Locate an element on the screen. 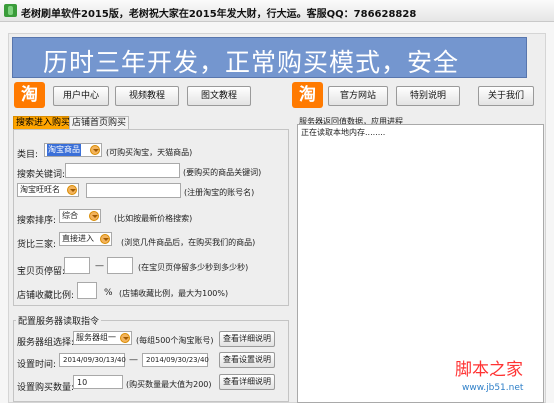 The image size is (554, 403). keyword-hint: (要购买的商品关键词) is located at coordinates (222, 172).